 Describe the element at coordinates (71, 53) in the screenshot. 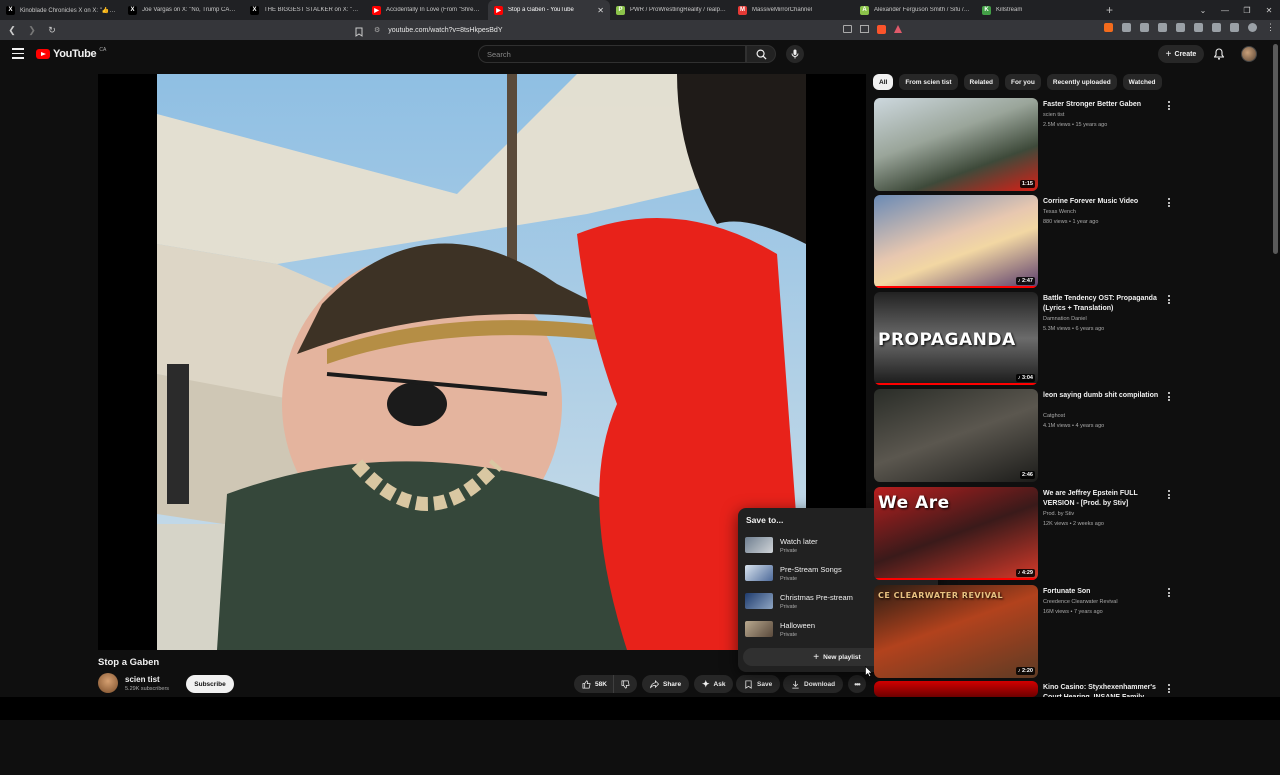

I see `youtube-logo: YouTube CA` at that location.